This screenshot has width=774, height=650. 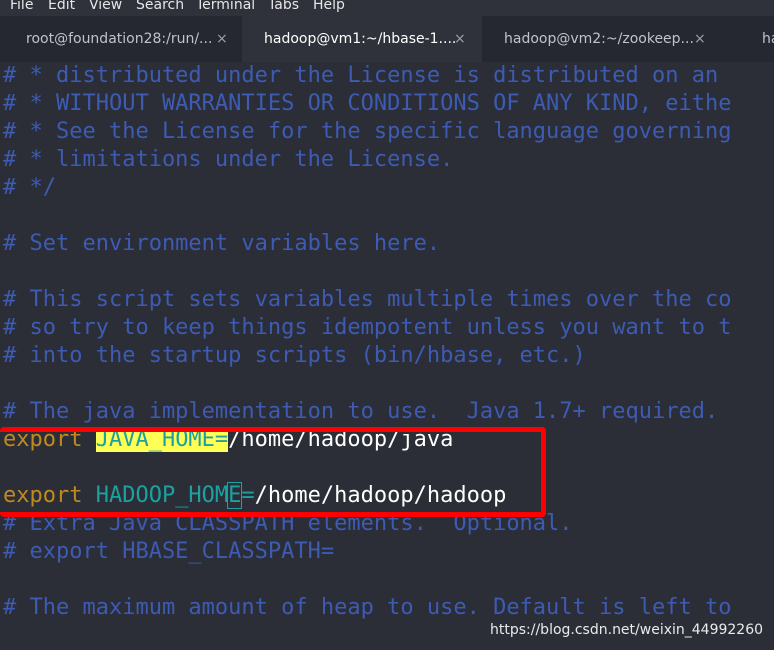 I want to click on annotation-box, so click(x=273, y=472).